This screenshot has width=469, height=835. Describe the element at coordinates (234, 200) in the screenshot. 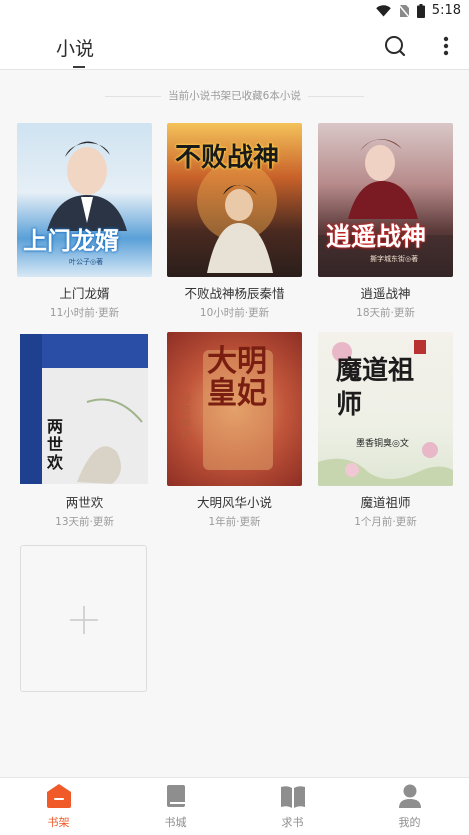

I see `book-cover: 不败战神` at that location.